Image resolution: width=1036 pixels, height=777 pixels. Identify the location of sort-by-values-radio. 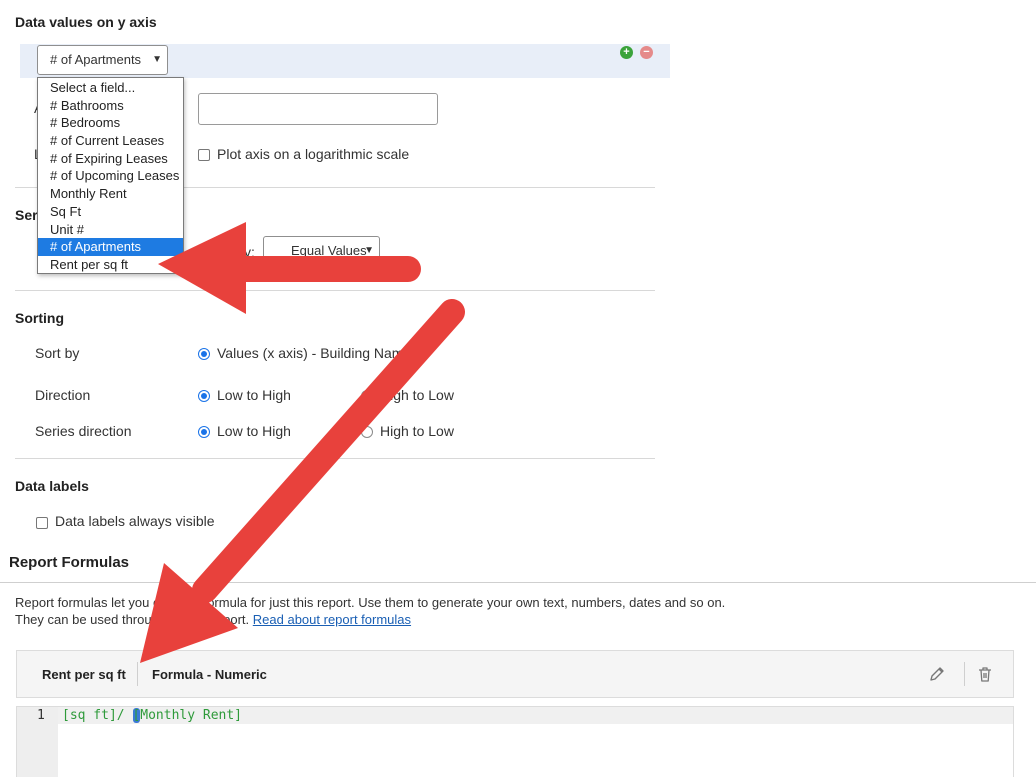
(204, 354).